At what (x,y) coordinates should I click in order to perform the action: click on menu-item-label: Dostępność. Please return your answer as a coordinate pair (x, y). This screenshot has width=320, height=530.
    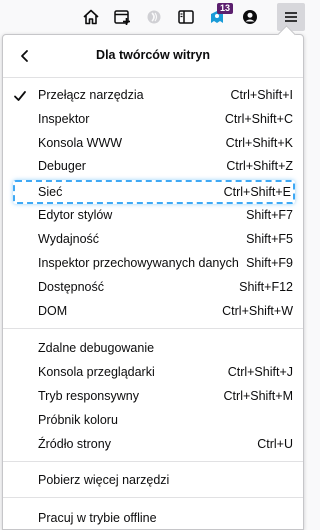
    Looking at the image, I should click on (71, 287).